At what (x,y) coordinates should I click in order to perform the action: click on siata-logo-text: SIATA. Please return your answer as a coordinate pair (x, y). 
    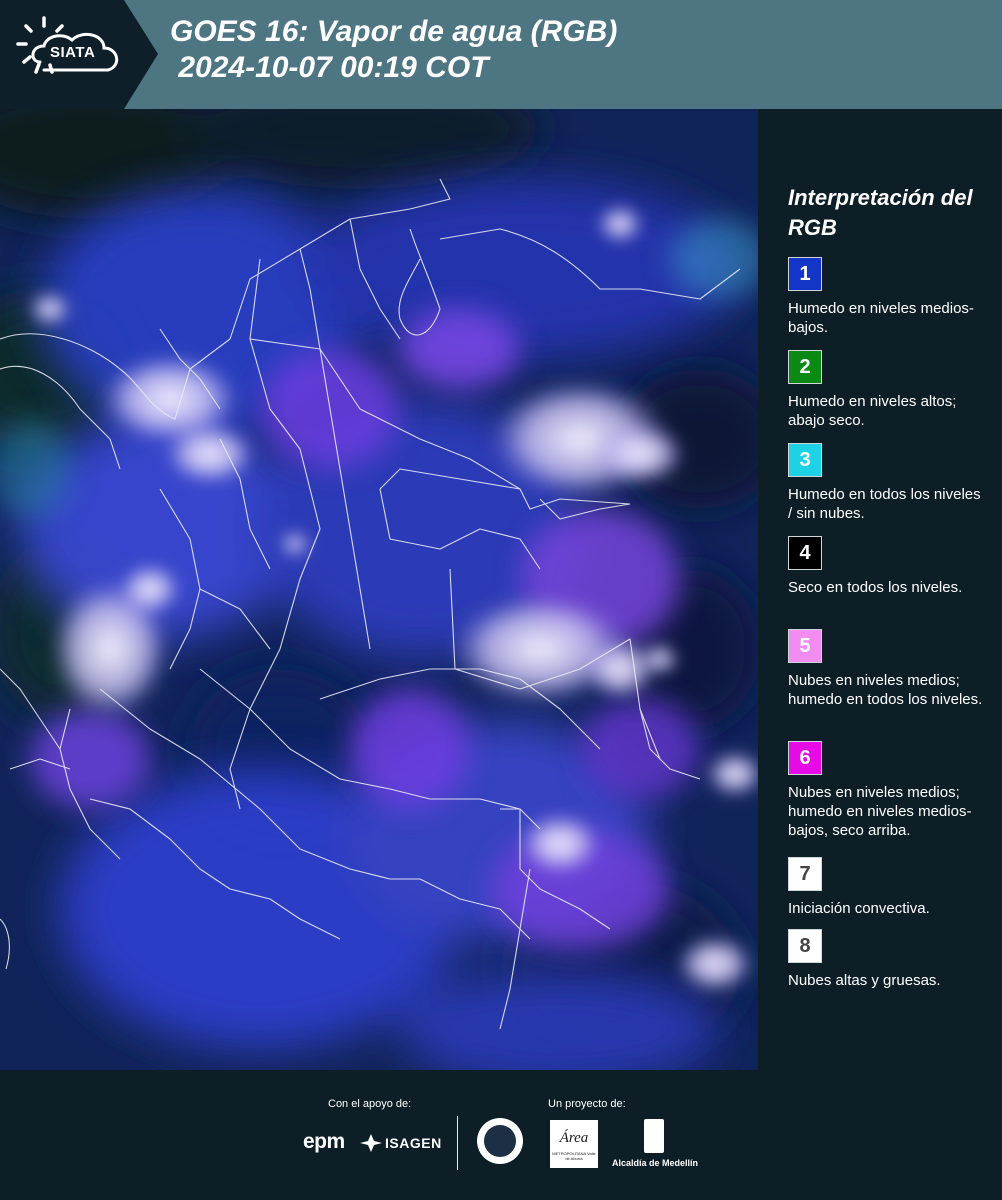
    Looking at the image, I should click on (73, 52).